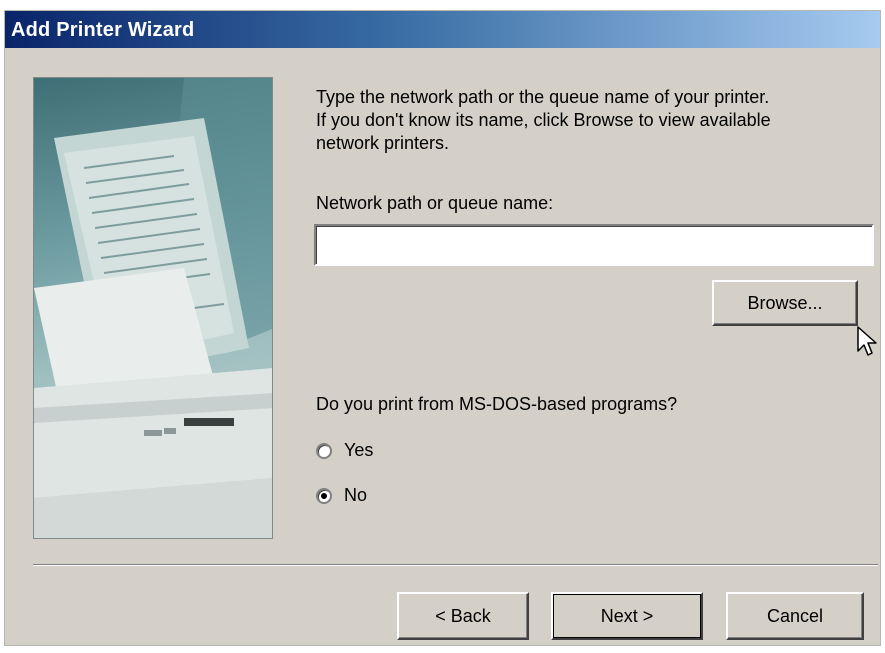  What do you see at coordinates (435, 203) in the screenshot?
I see `network-path-label: Network path or queue name:` at bounding box center [435, 203].